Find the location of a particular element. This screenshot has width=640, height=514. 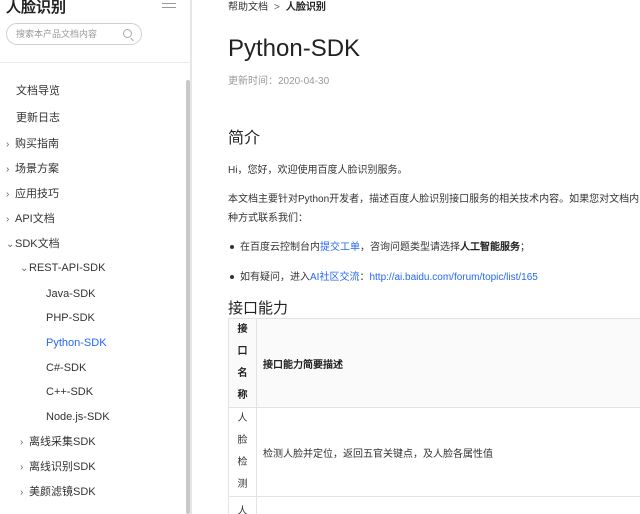

table-header-desc: 接口能力简要描述 is located at coordinates (448, 363).